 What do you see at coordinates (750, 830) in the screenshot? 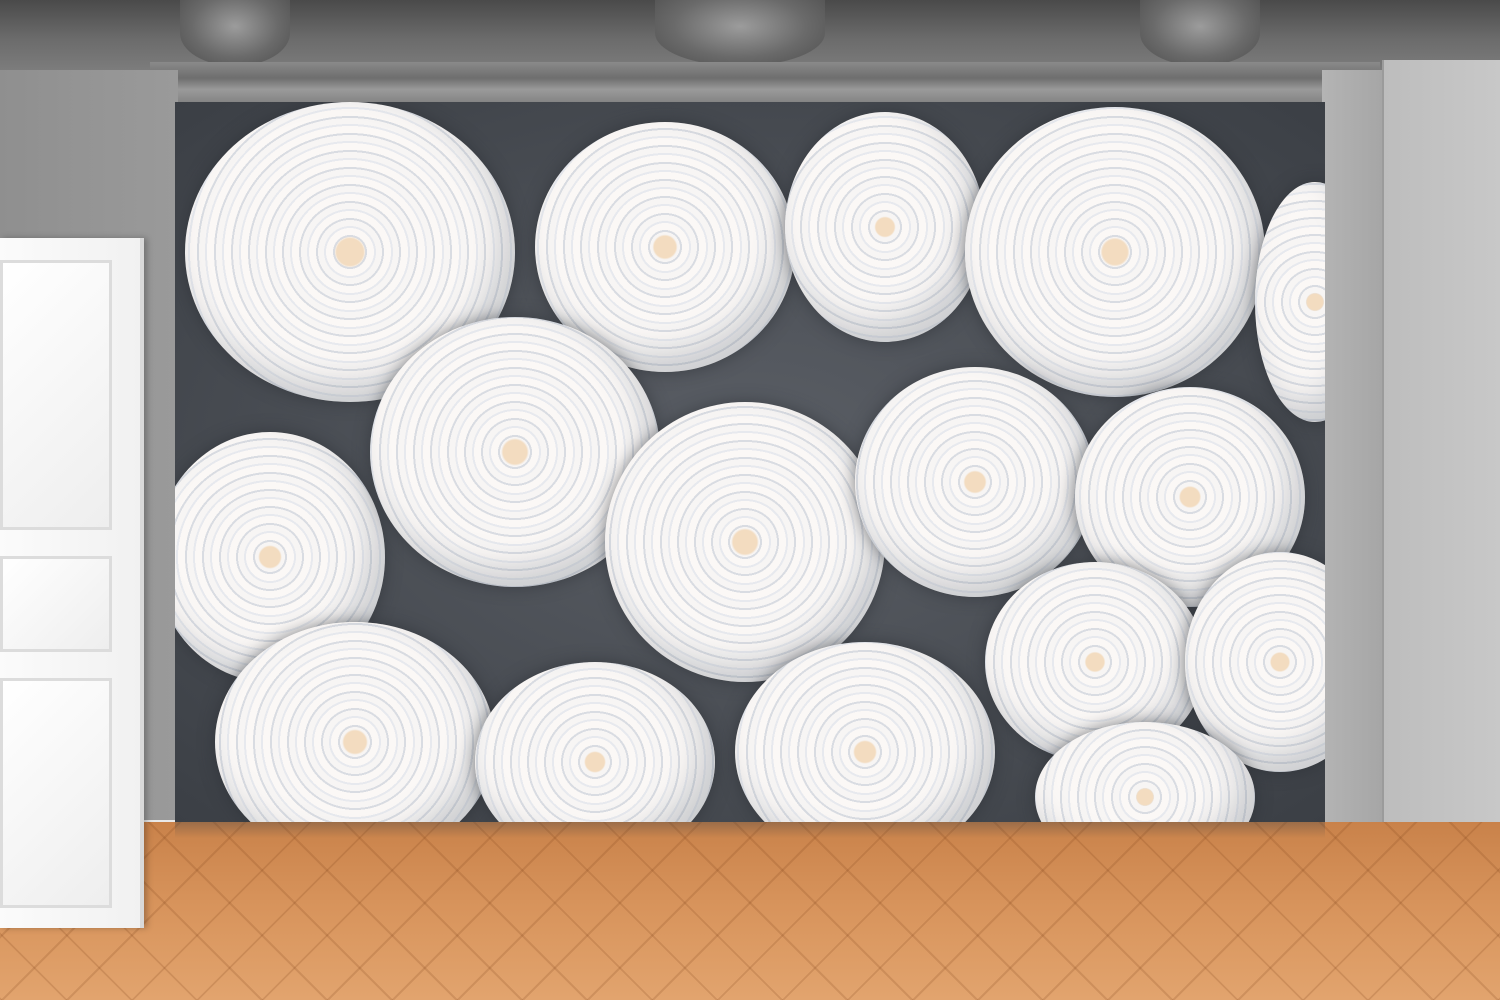
I see `floor-shadow` at bounding box center [750, 830].